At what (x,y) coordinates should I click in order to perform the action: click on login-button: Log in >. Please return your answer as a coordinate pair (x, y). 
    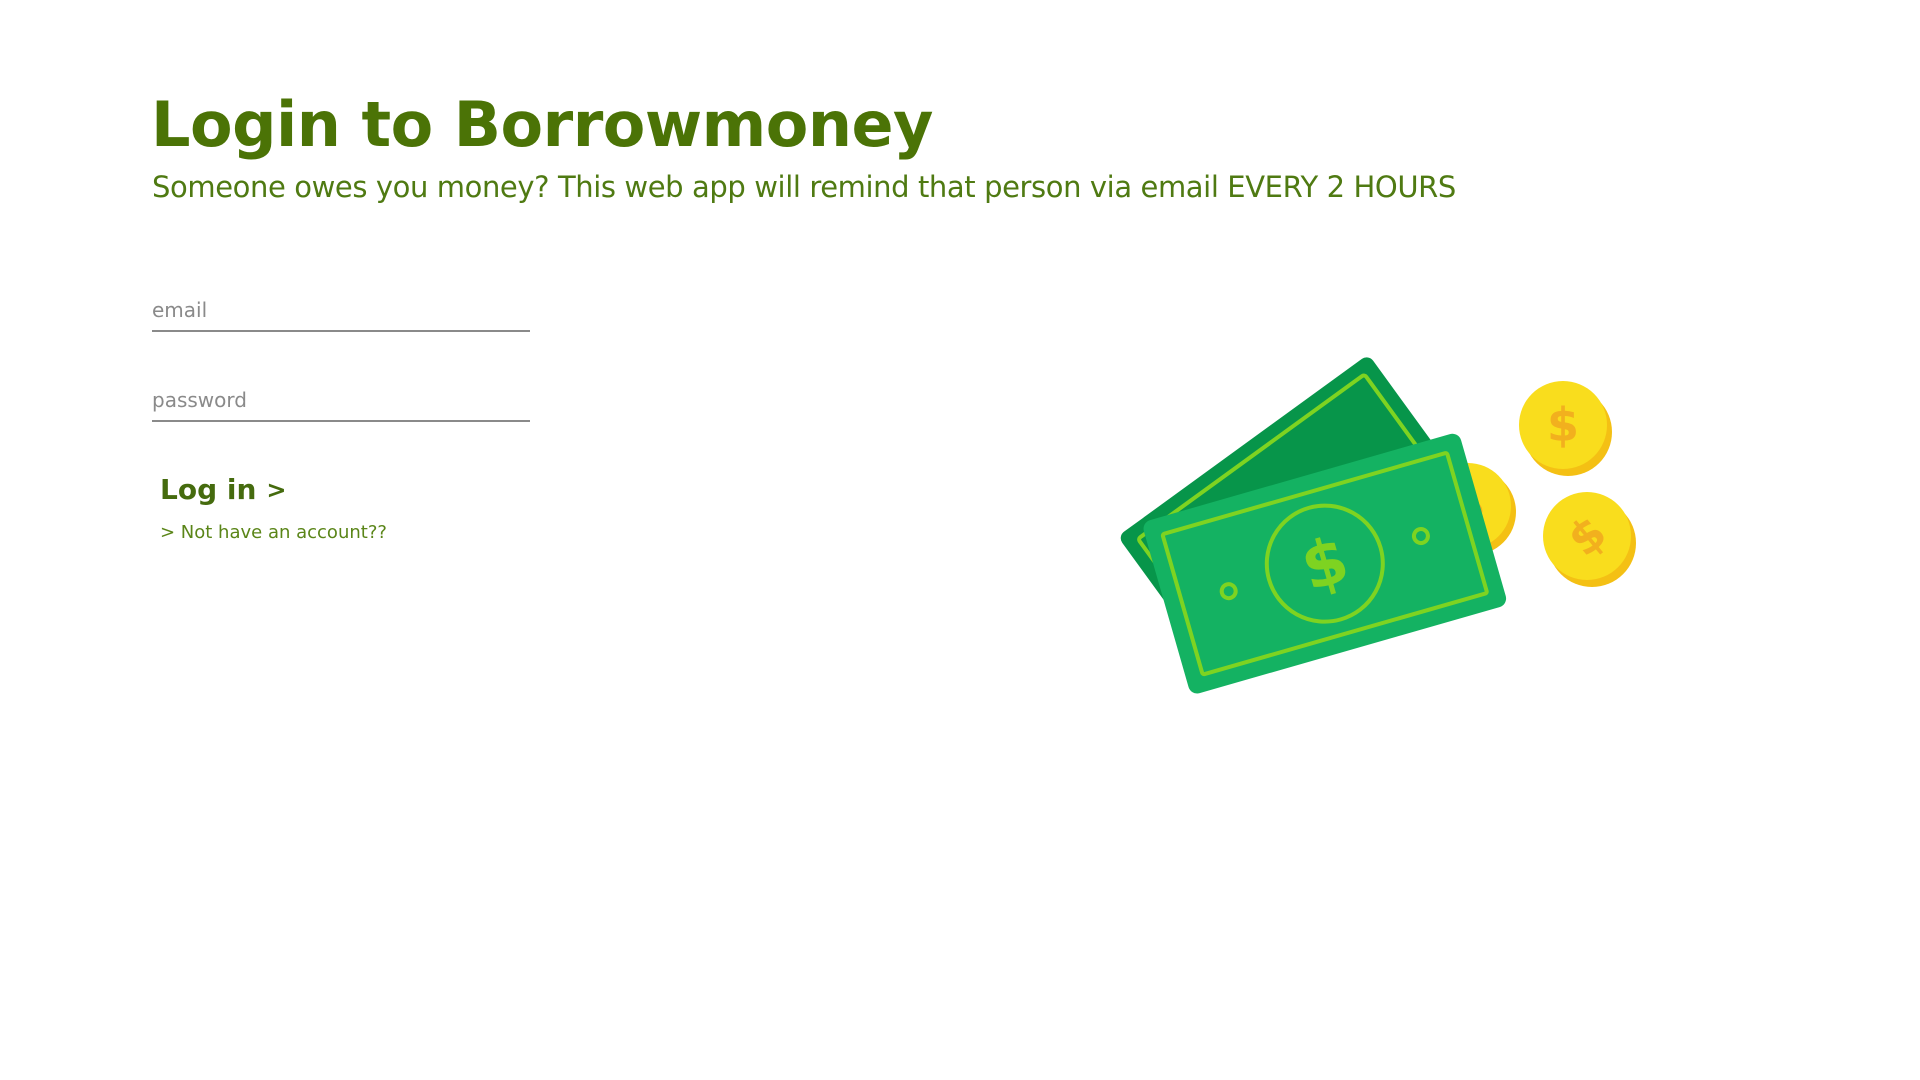
    Looking at the image, I should click on (223, 489).